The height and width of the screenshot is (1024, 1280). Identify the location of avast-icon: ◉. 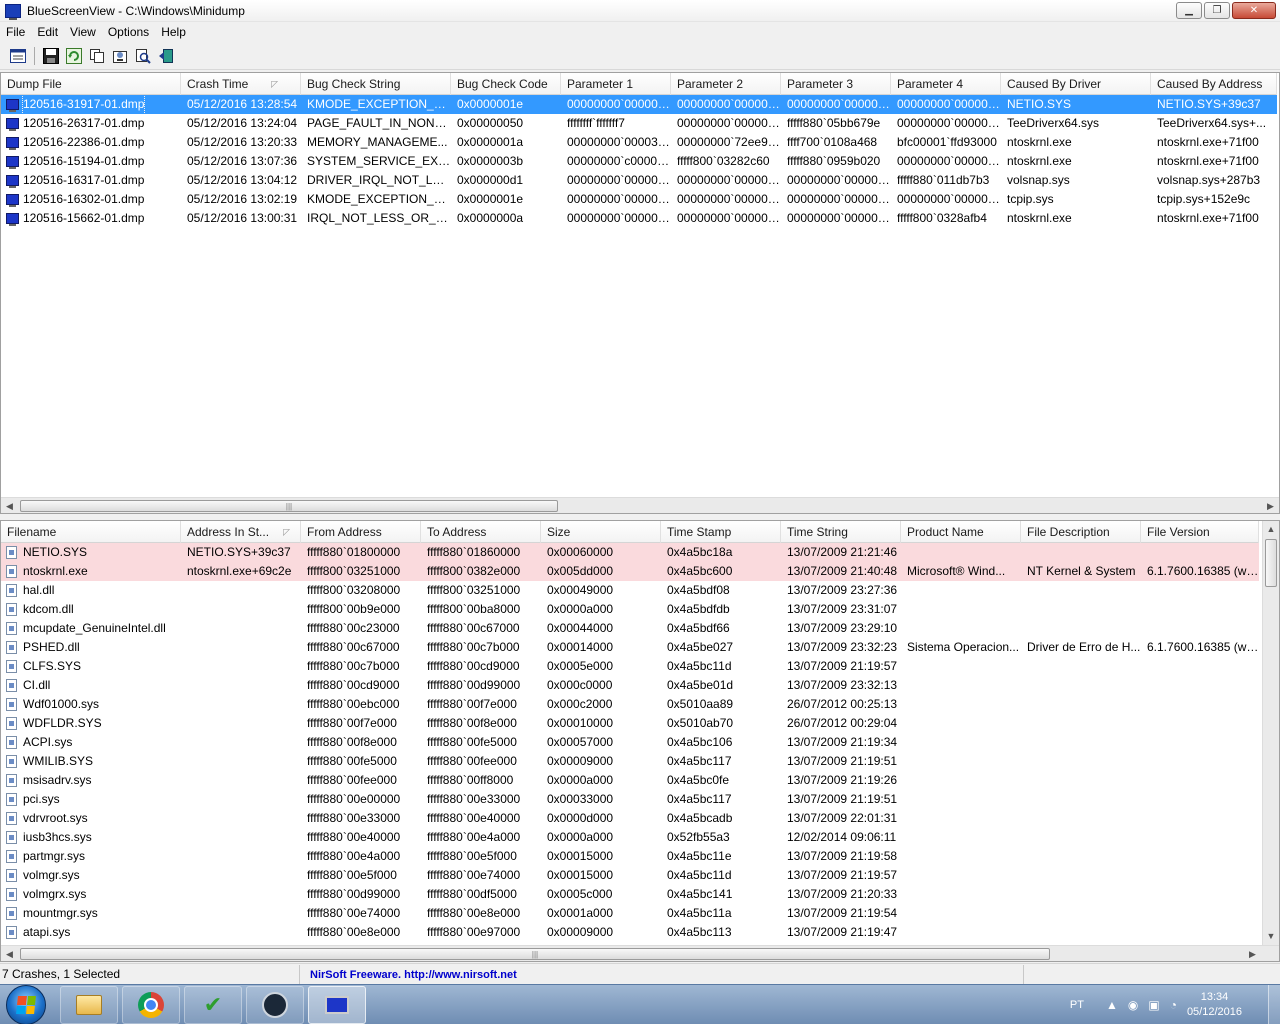
(1133, 1005).